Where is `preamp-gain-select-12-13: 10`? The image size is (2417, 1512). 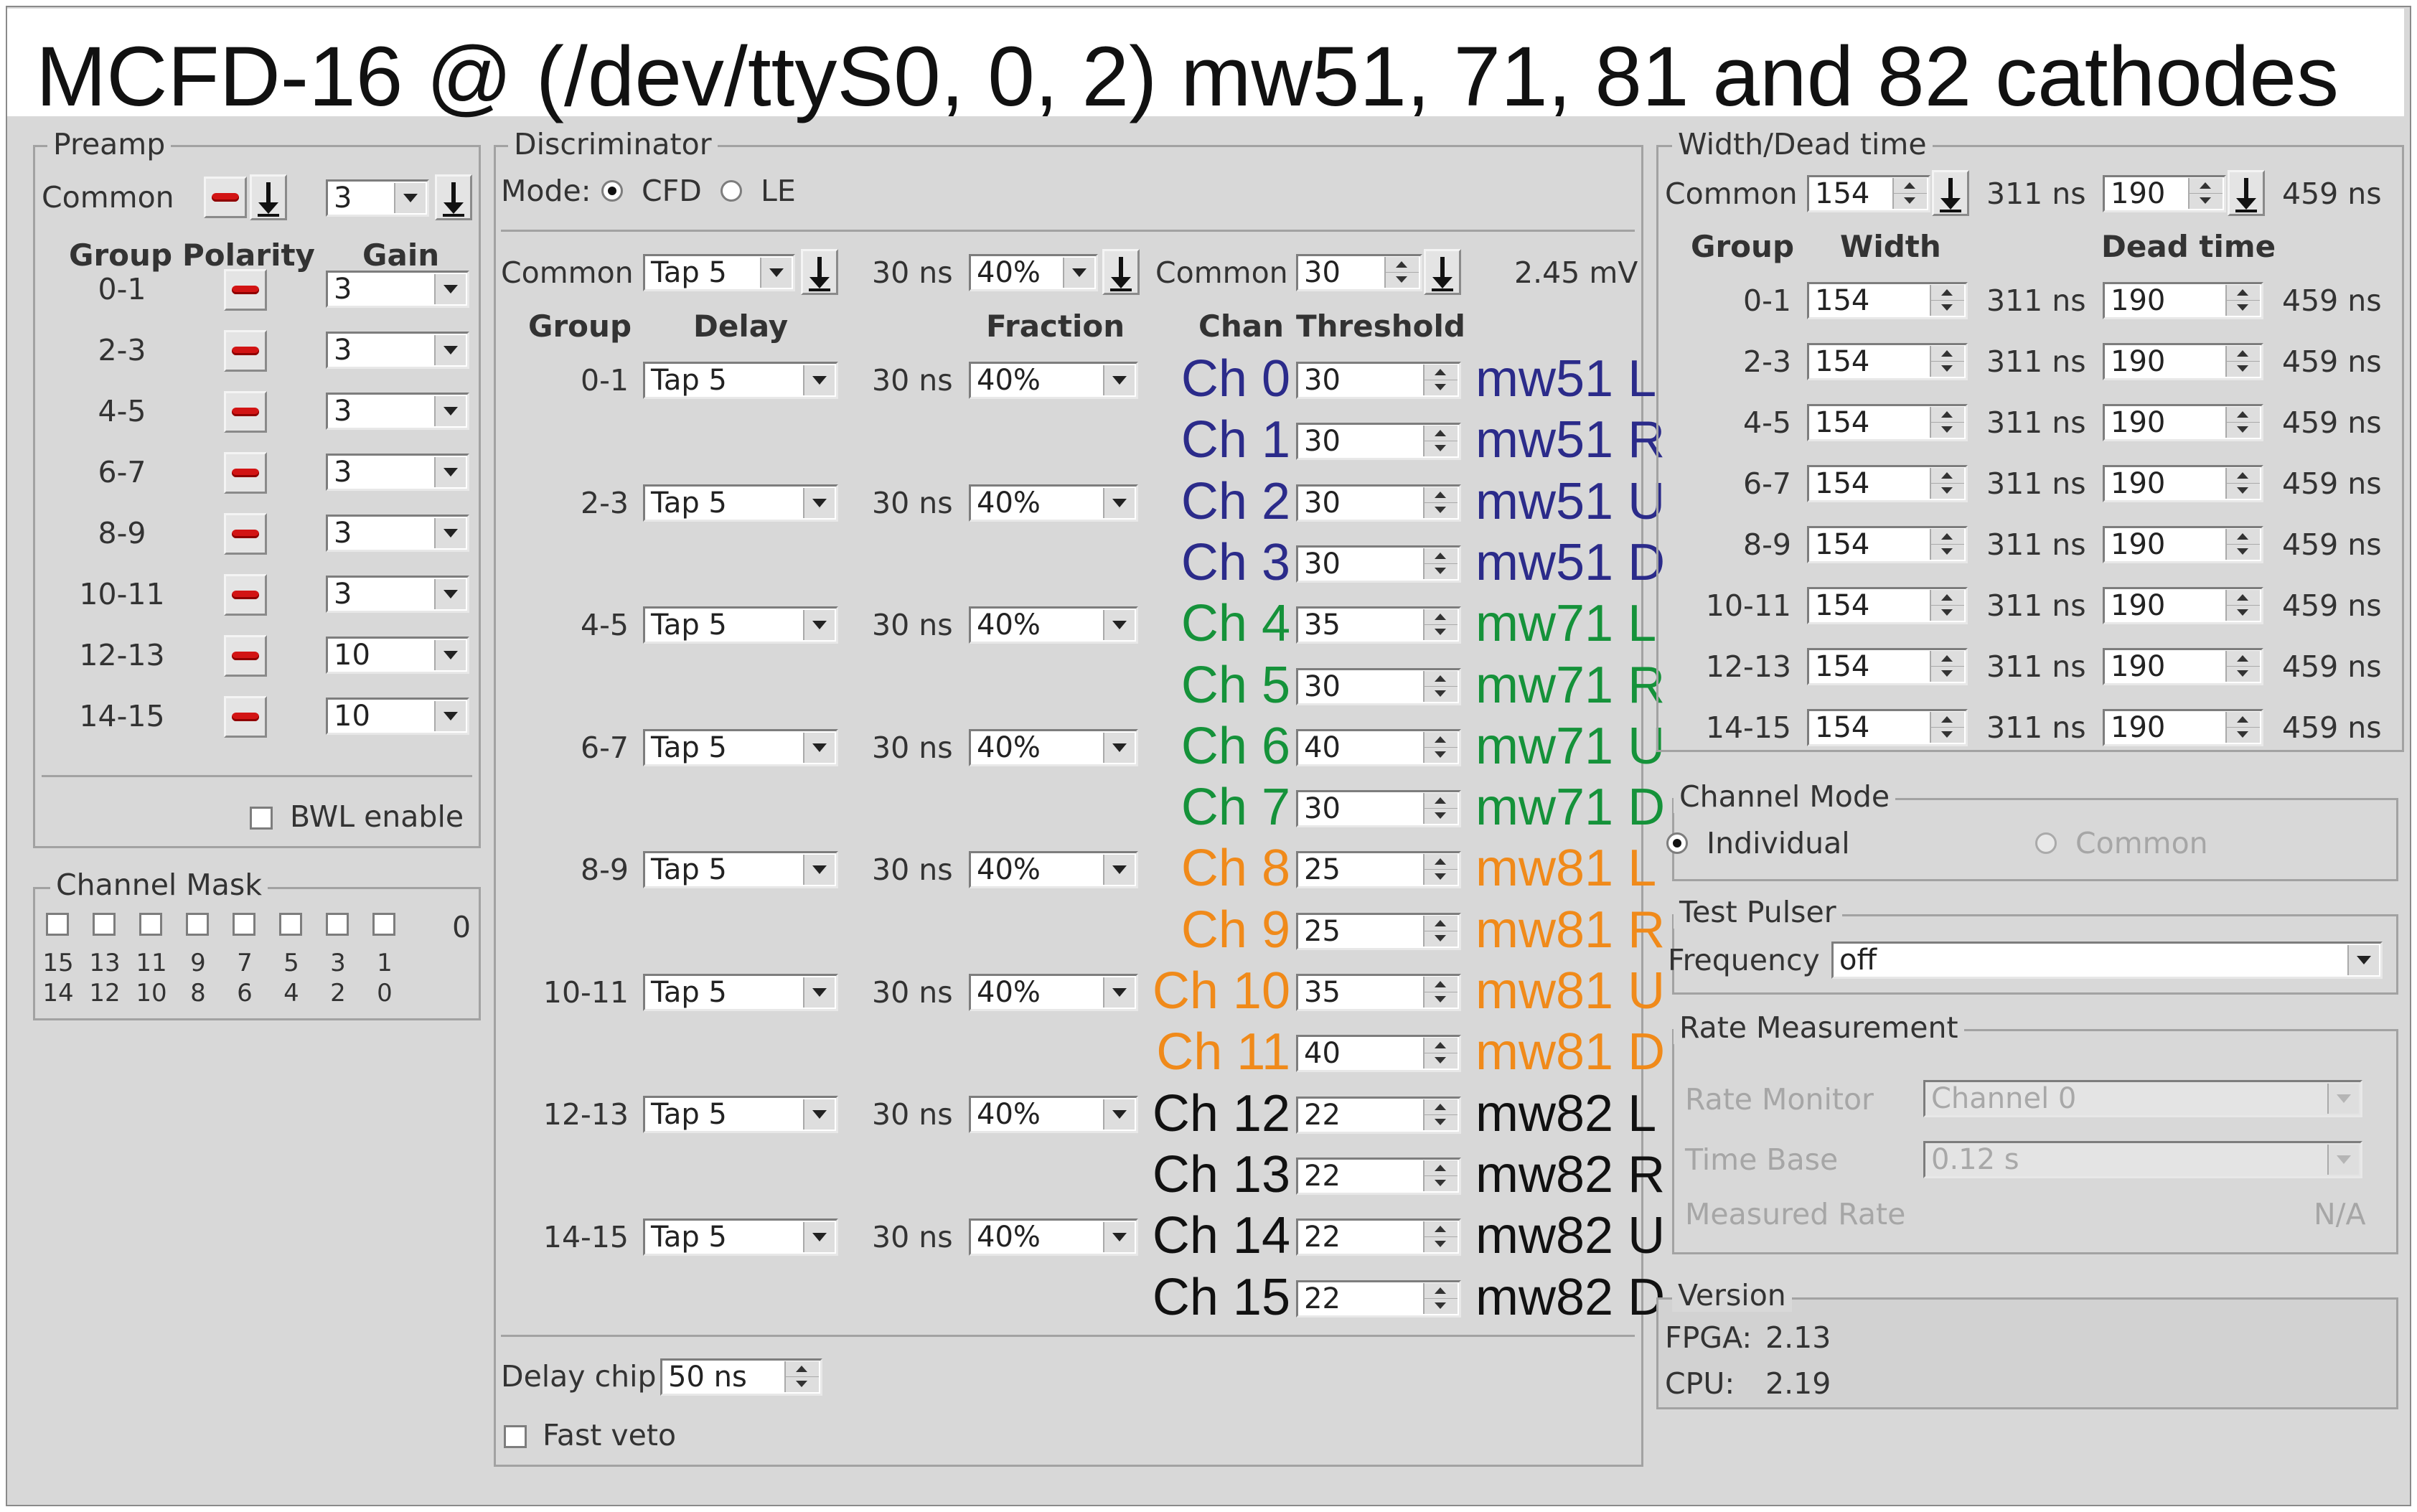
preamp-gain-select-12-13: 10 is located at coordinates (397, 655).